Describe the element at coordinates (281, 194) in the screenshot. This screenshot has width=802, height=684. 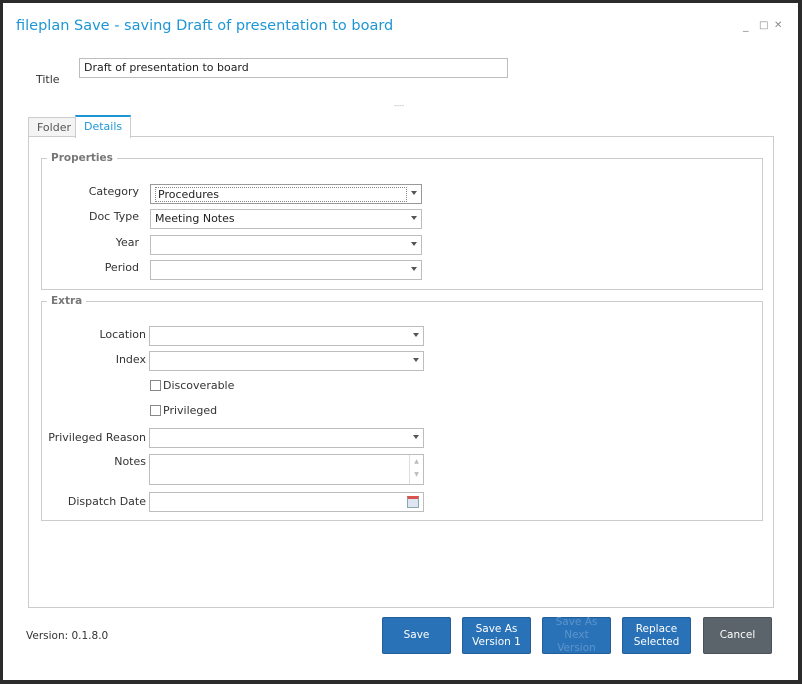
I see `category-value: Procedures` at that location.